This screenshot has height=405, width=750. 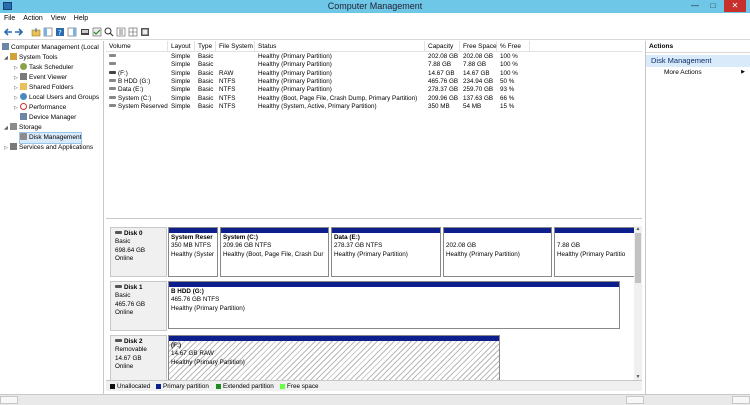 I want to click on column-header-type: Type, so click(x=205, y=46).